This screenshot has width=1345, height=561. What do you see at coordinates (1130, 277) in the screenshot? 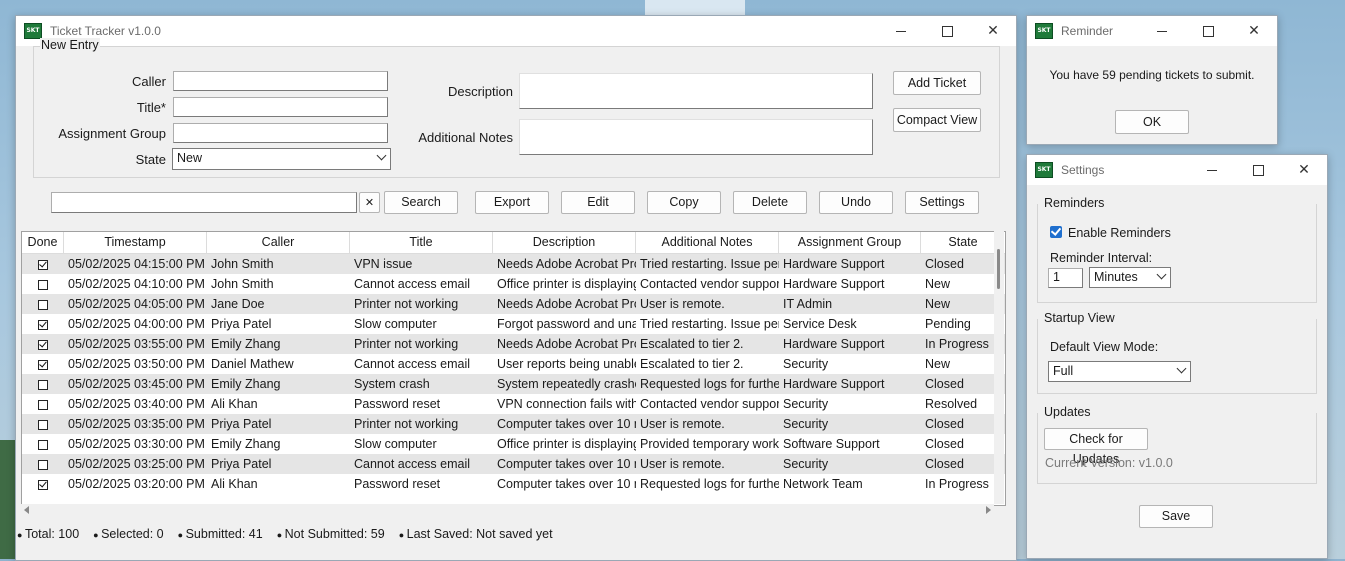
I see `reminder-interval-unit-select: Minutes` at bounding box center [1130, 277].